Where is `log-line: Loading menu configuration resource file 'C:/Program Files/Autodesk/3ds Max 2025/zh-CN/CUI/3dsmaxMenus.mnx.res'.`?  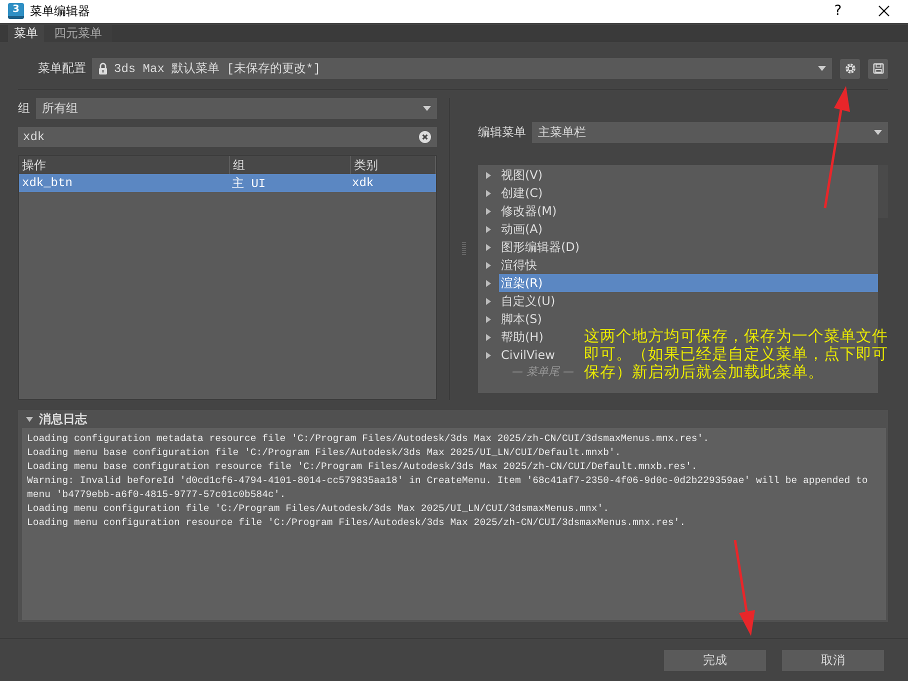
log-line: Loading menu configuration resource file 'C:/Program Files/Autodesk/3ds Max 2025/zh-CN/CUI/3dsmaxMenus.mnx.res'. is located at coordinates (356, 523).